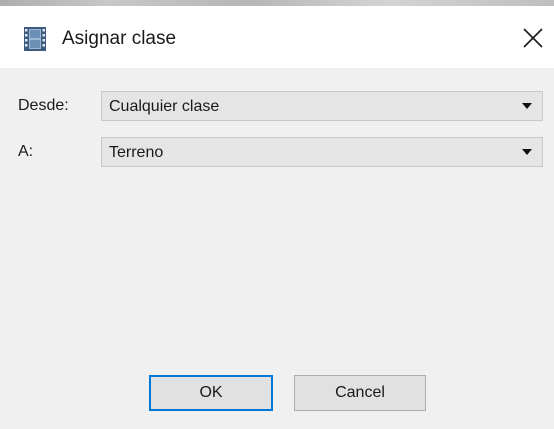 The width and height of the screenshot is (554, 429). Describe the element at coordinates (211, 393) in the screenshot. I see `ok-button: OK` at that location.